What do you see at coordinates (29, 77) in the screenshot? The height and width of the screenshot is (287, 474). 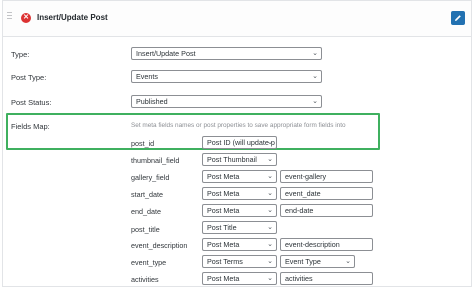 I see `post-type-label: Post Type:` at bounding box center [29, 77].